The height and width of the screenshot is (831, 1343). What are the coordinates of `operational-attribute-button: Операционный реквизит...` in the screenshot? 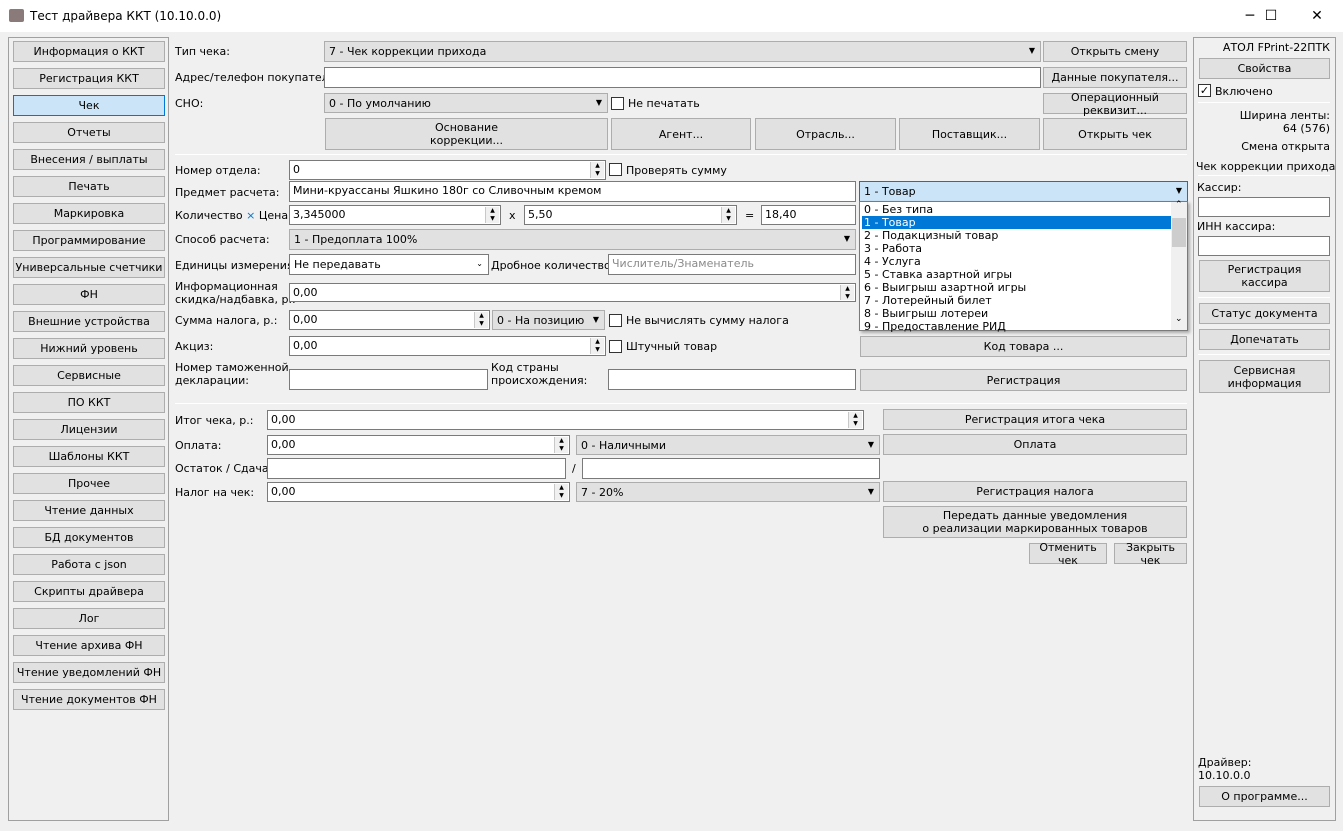 It's located at (1115, 104).